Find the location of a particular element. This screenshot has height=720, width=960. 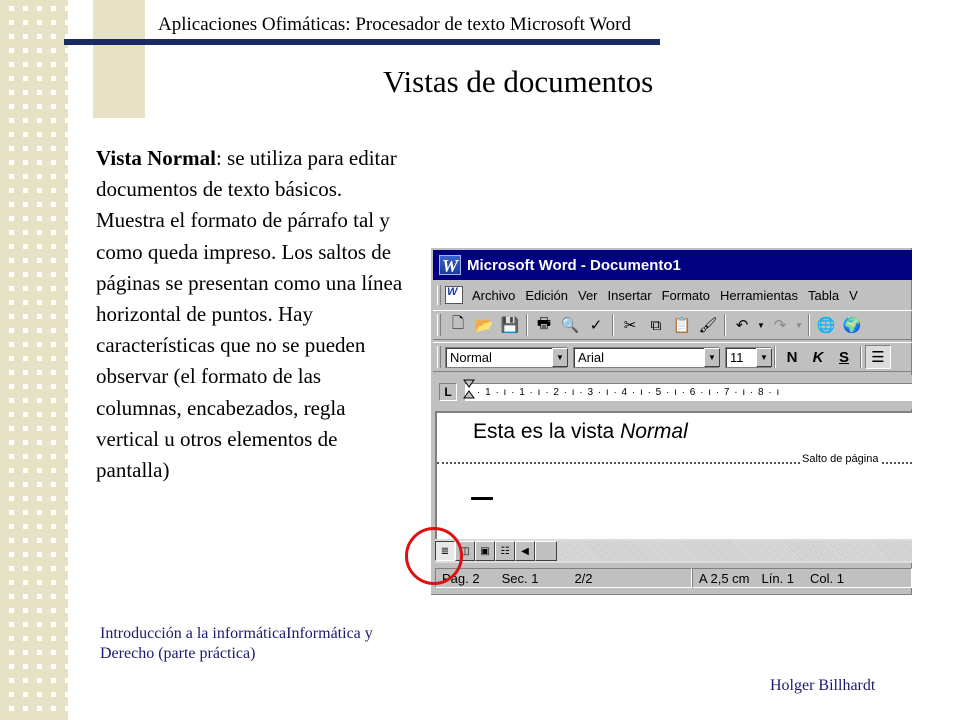

spelling-icon: ✓ is located at coordinates (596, 325).